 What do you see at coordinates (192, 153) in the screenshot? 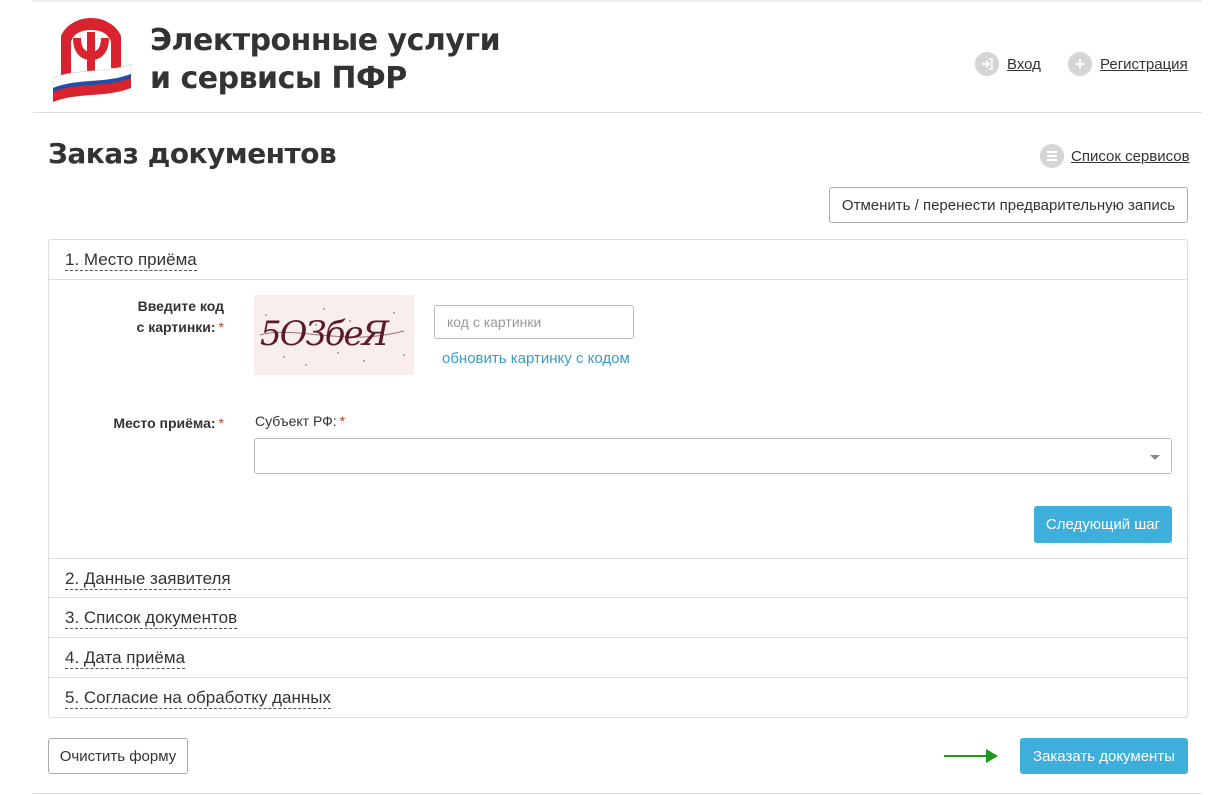
I see `page-title: Заказ документов` at bounding box center [192, 153].